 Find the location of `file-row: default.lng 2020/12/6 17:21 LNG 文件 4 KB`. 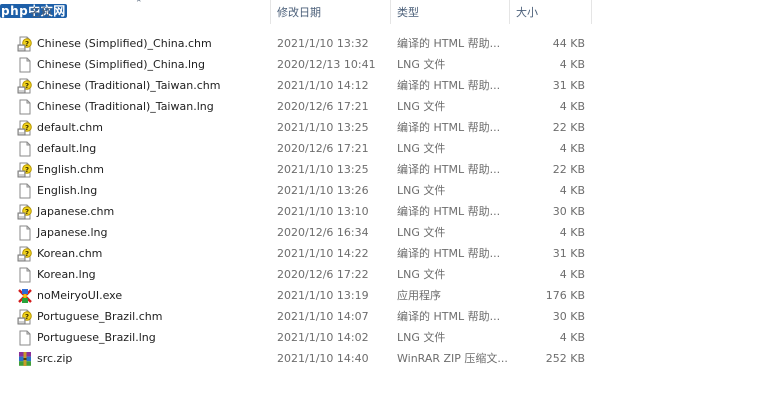

file-row: default.lng 2020/12/6 17:21 LNG 文件 4 KB is located at coordinates (391, 148).